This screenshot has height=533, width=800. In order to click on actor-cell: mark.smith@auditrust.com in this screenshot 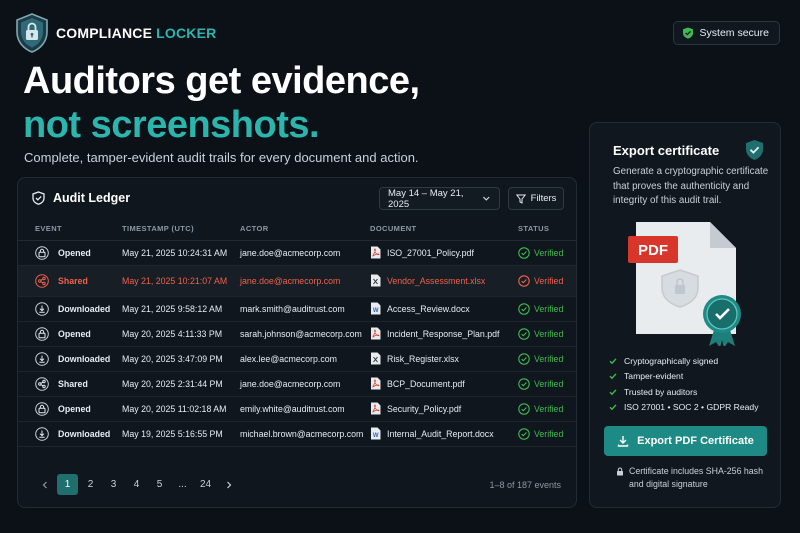, I will do `click(305, 309)`.